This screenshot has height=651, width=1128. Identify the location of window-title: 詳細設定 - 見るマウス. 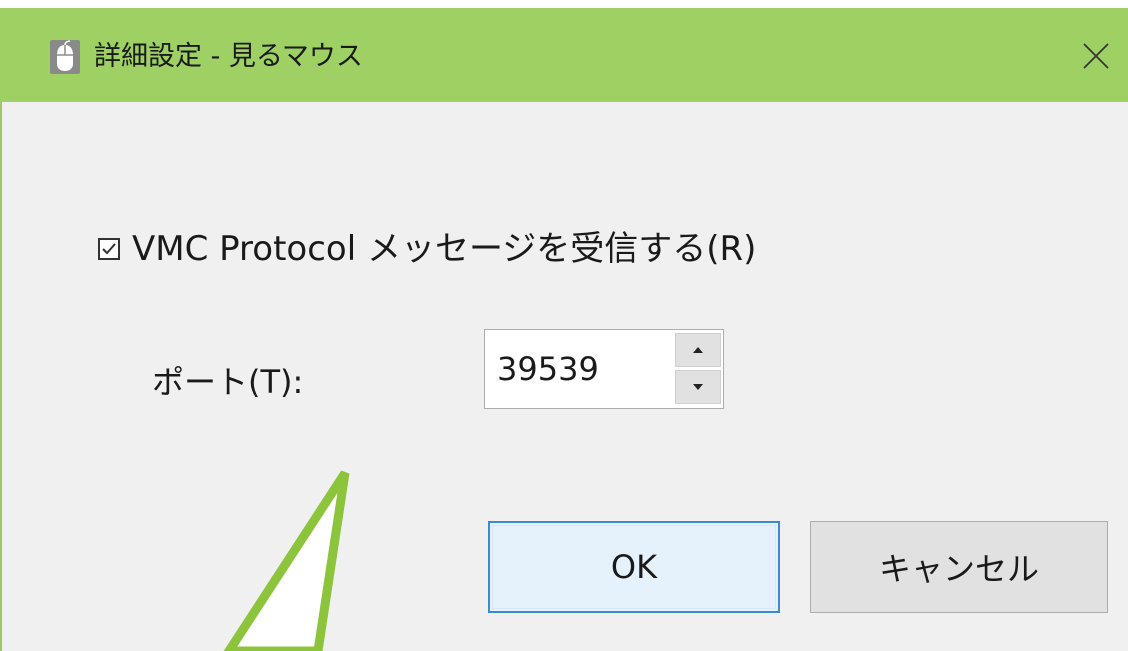
(228, 56).